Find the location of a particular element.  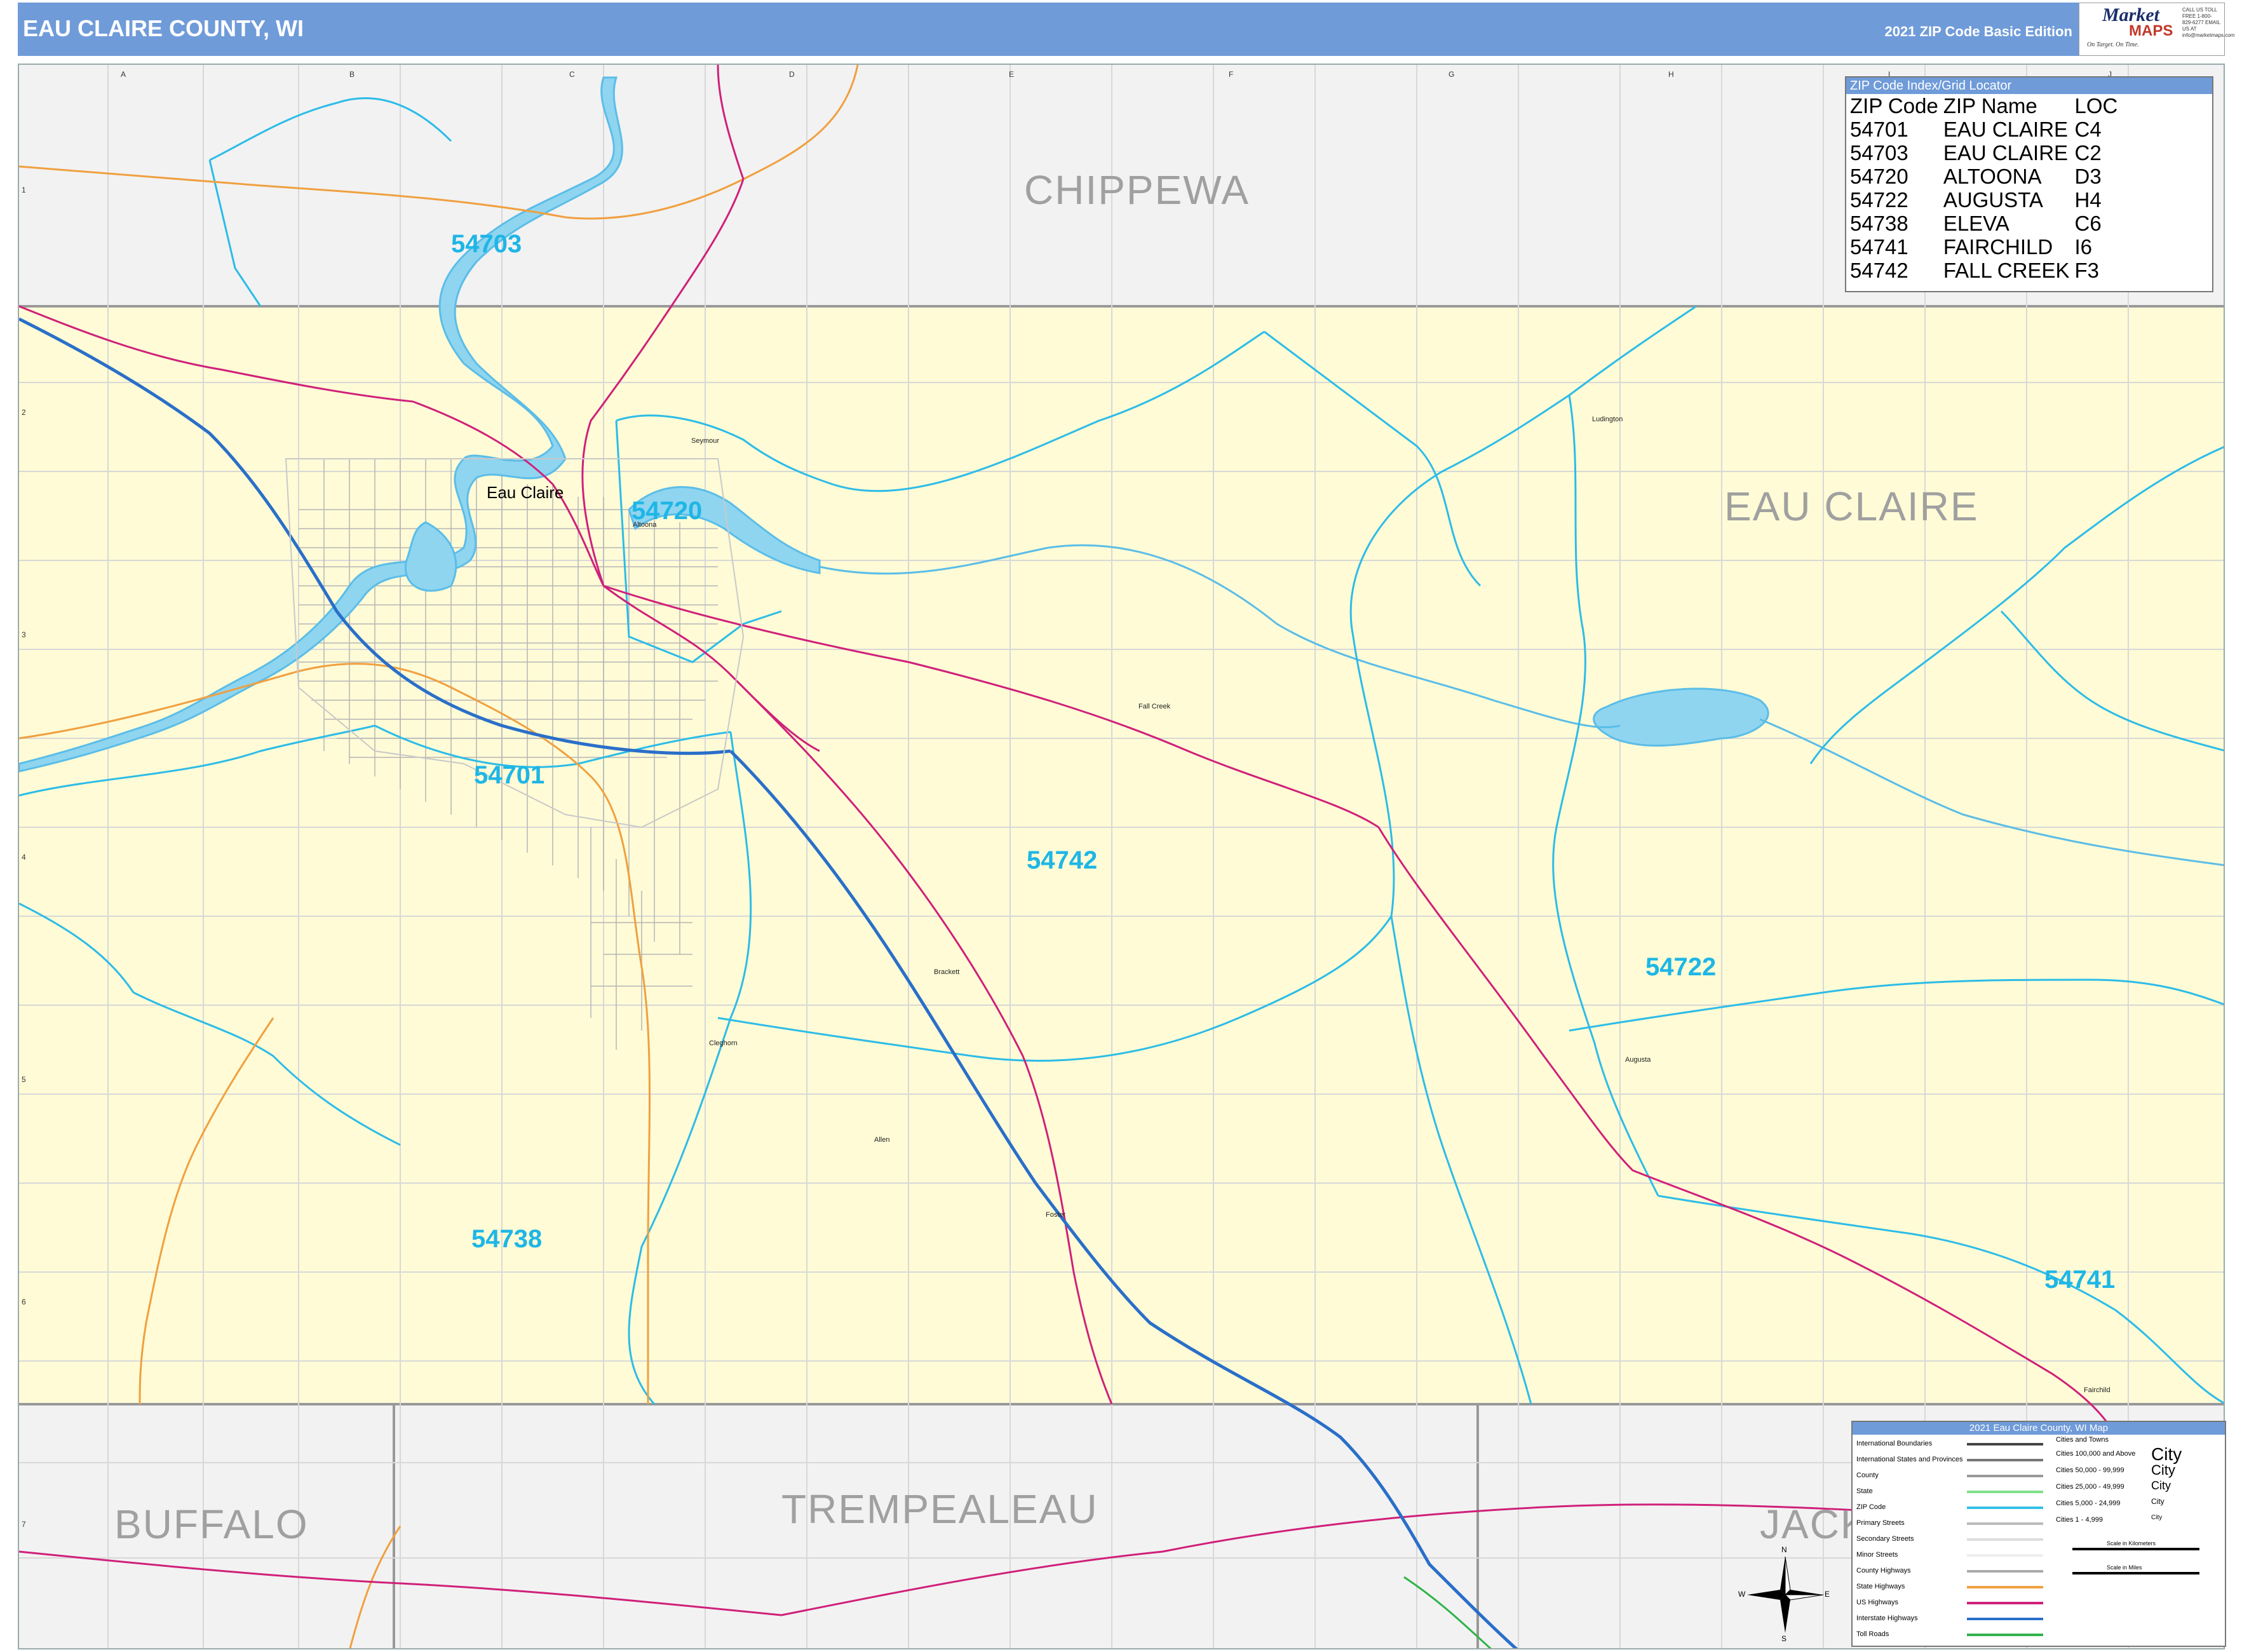

grid-col-d: D is located at coordinates (792, 75).